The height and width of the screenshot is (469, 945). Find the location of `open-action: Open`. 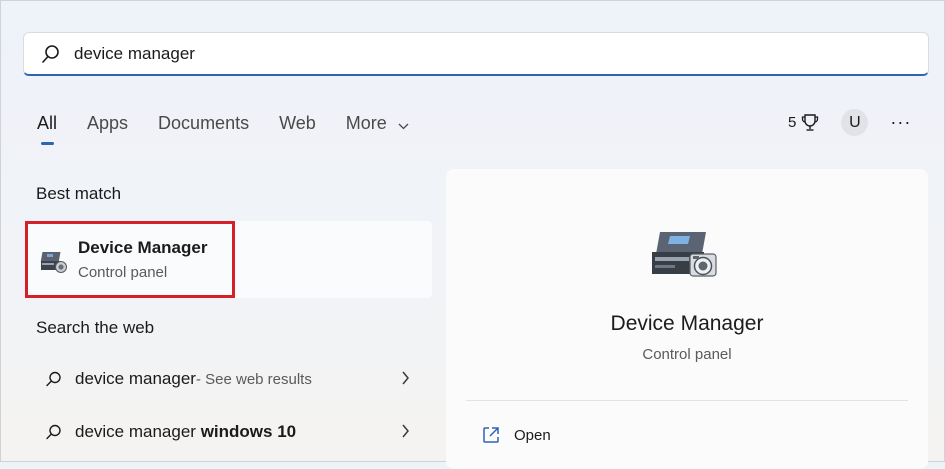

open-action: Open is located at coordinates (516, 435).